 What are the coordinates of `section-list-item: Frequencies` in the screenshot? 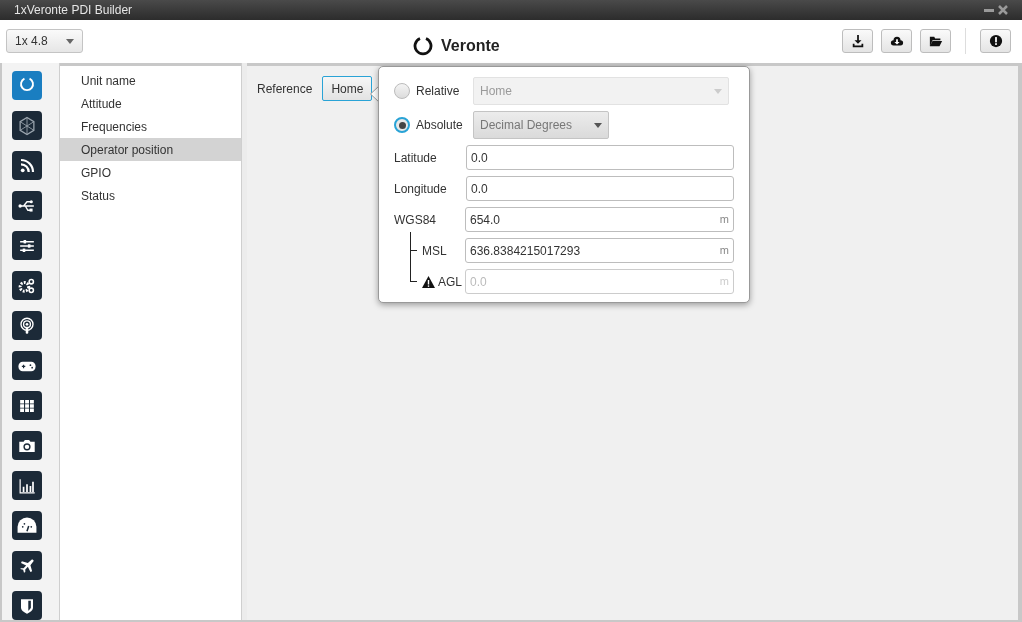 It's located at (150, 126).